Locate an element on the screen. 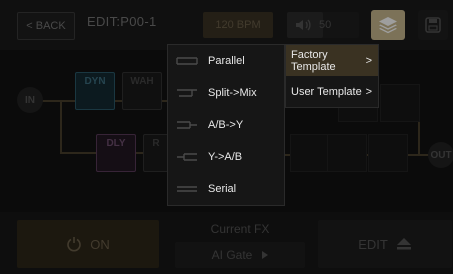 This screenshot has width=453, height=274. routing-item-serial: Serial is located at coordinates (226, 189).